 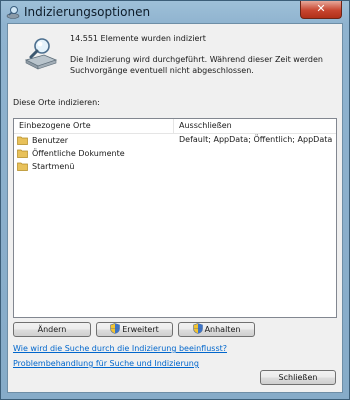 I want to click on column-header-included: Einbezogene Orte, so click(x=94, y=126).